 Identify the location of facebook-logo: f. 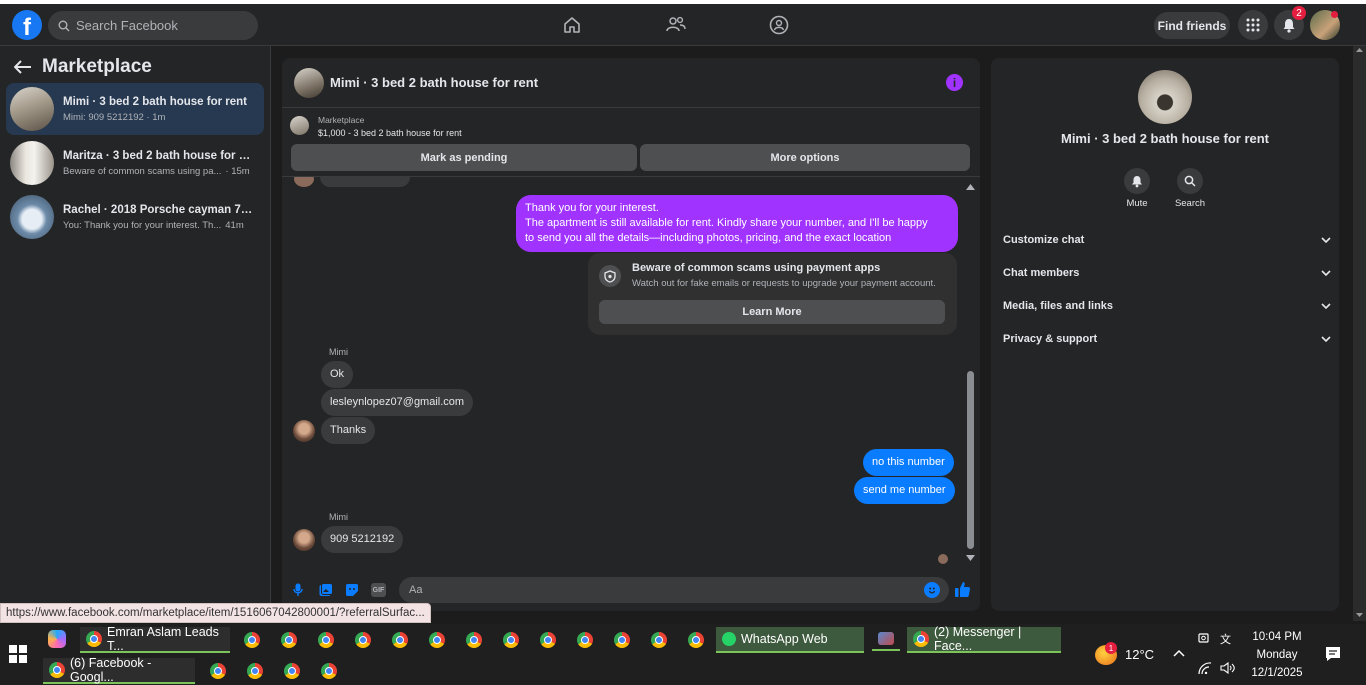
(27, 25).